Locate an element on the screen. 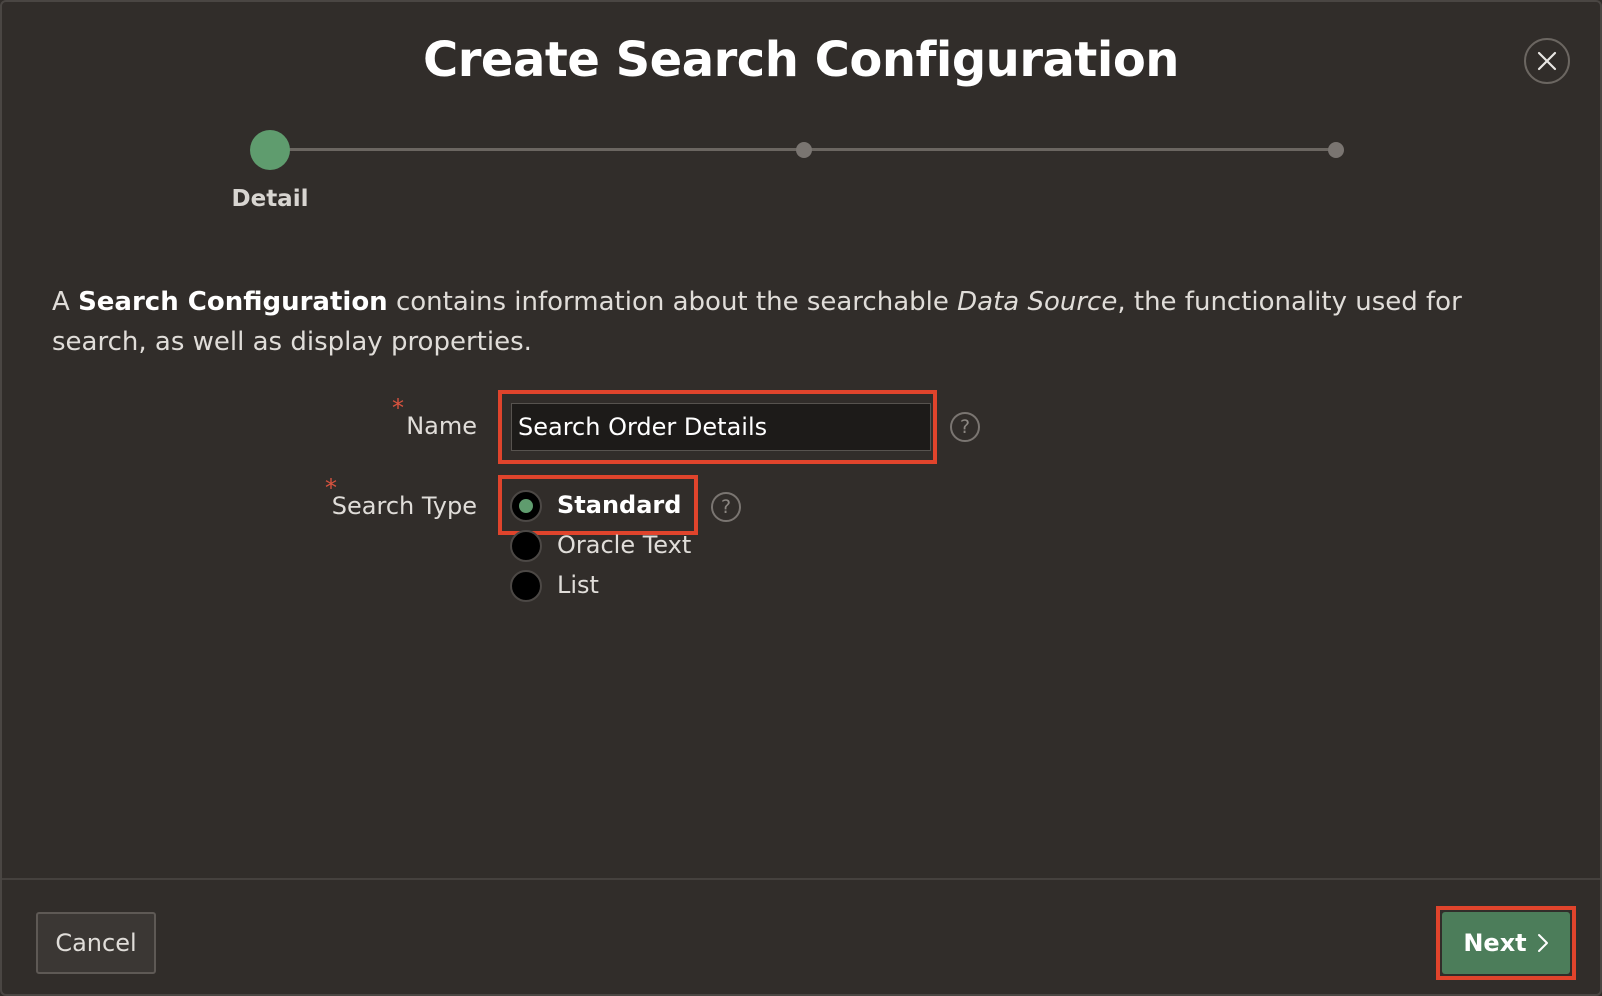 Image resolution: width=1602 pixels, height=996 pixels. wizard-step-label: Detail is located at coordinates (270, 199).